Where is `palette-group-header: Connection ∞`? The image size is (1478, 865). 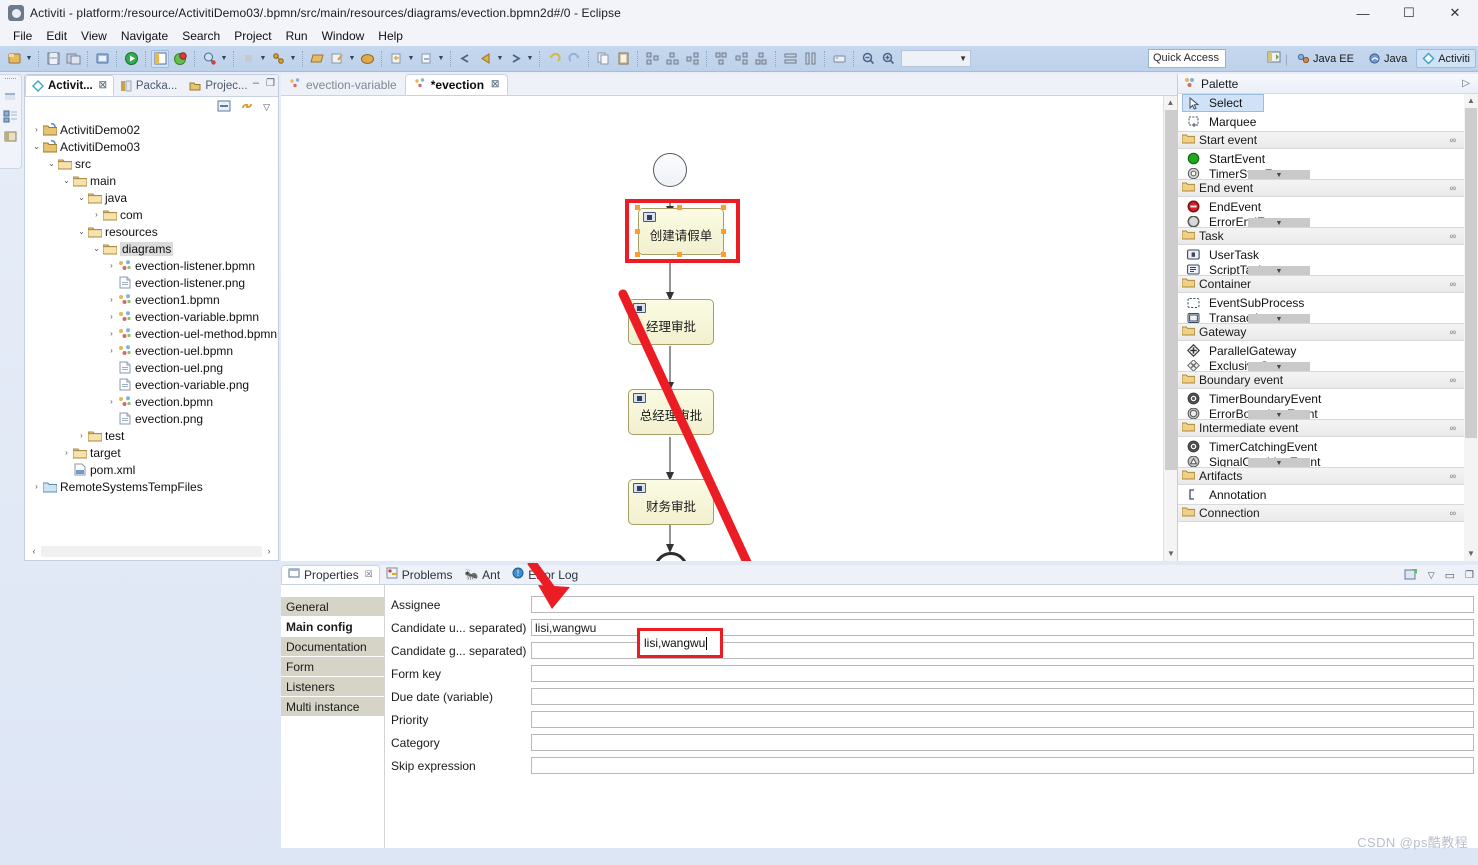
palette-group-header: Connection ∞ is located at coordinates (1321, 513).